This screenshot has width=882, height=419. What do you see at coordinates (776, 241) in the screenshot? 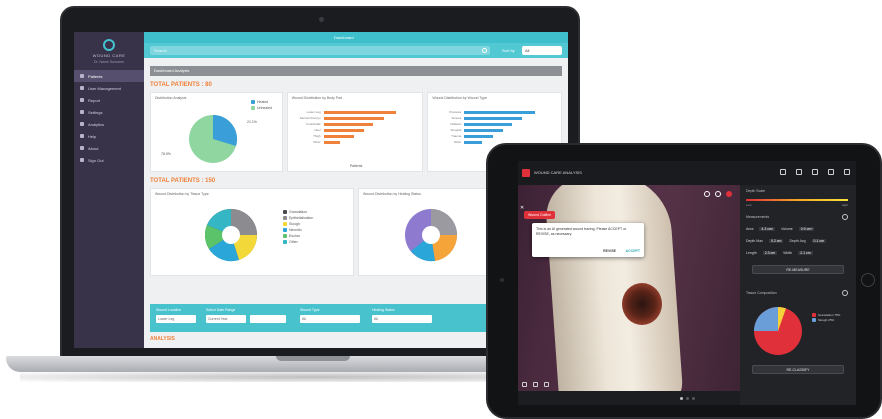
I see `measure-value: 0.2 cm` at bounding box center [776, 241].